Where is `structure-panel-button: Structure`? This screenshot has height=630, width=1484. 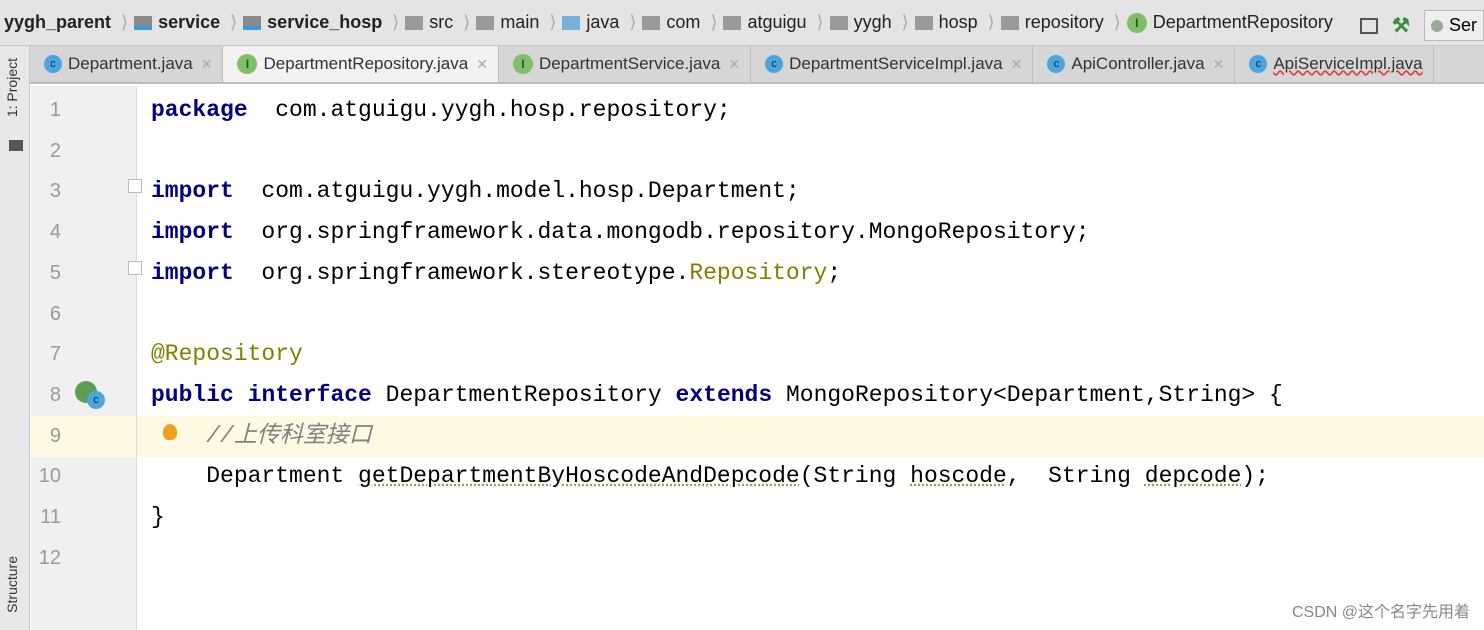 structure-panel-button: Structure is located at coordinates (12, 584).